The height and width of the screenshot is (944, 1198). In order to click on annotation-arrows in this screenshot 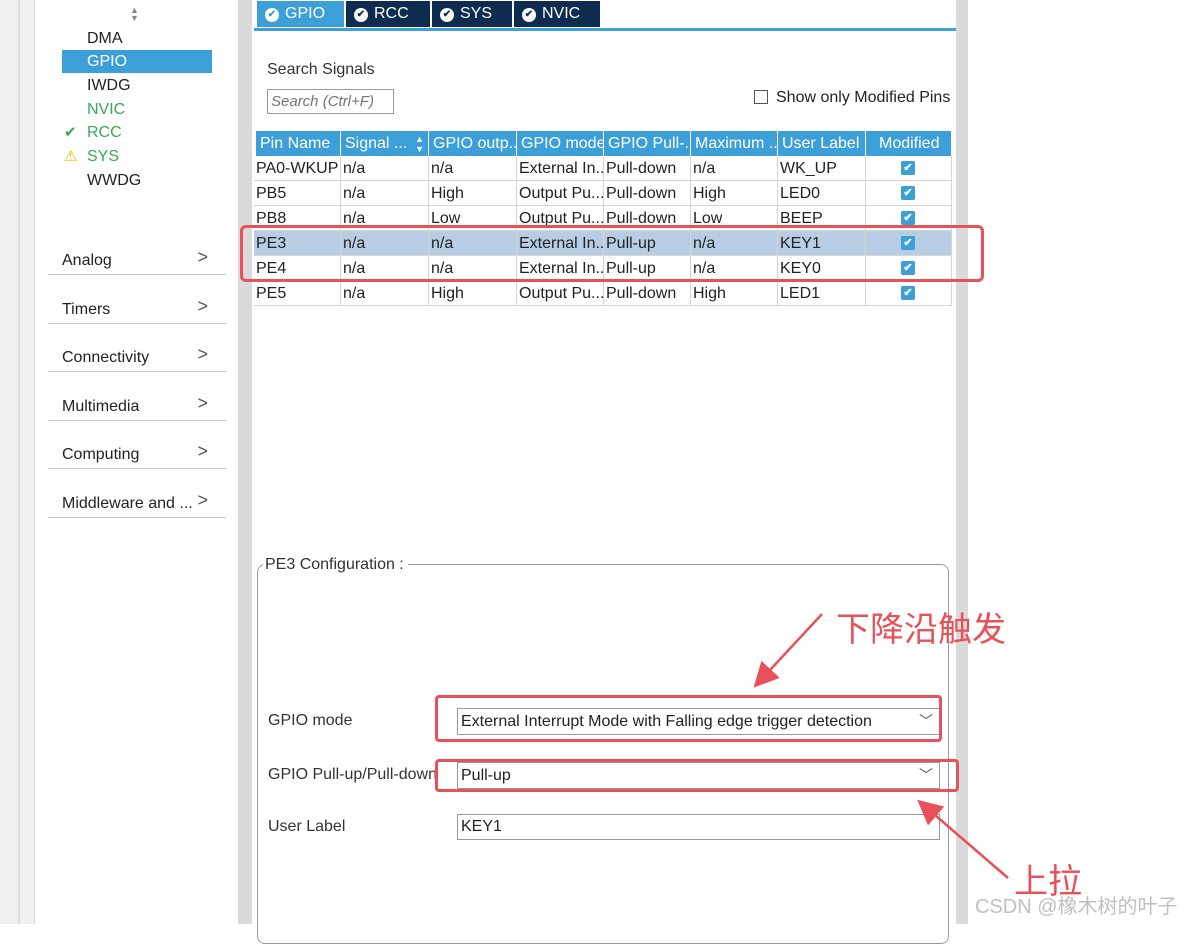, I will do `click(881, 746)`.